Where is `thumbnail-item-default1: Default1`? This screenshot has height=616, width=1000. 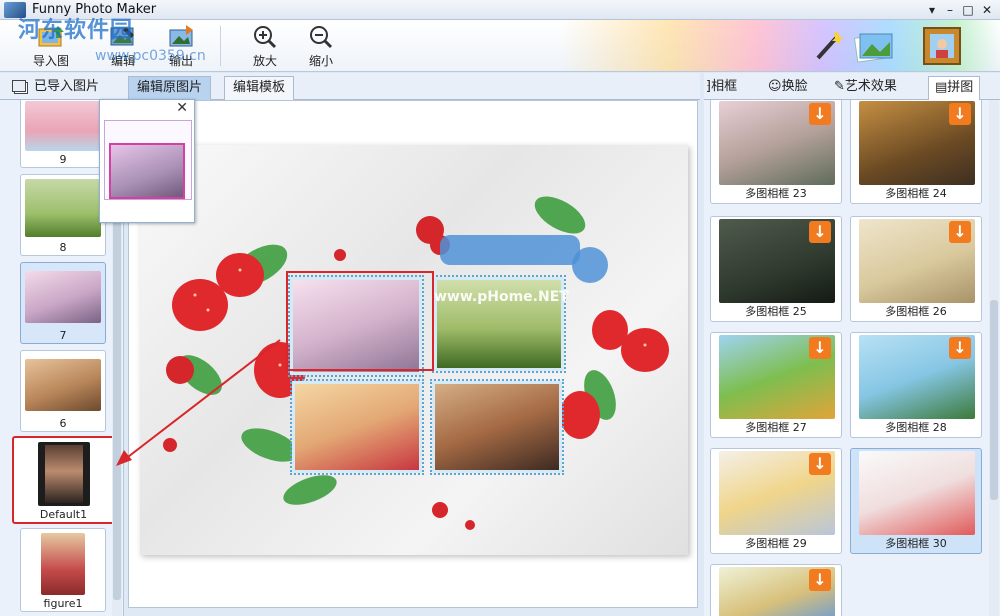 thumbnail-item-default1: Default1 is located at coordinates (63, 480).